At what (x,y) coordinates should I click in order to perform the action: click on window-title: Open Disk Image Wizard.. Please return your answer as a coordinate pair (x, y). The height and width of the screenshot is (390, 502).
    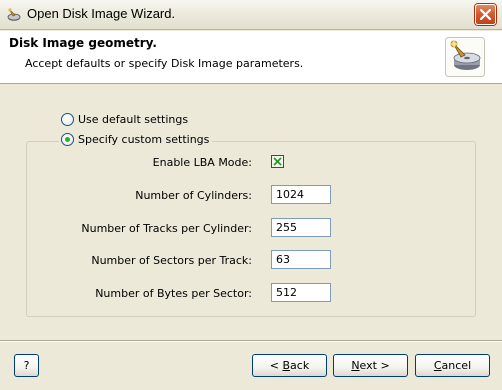
    Looking at the image, I should click on (101, 13).